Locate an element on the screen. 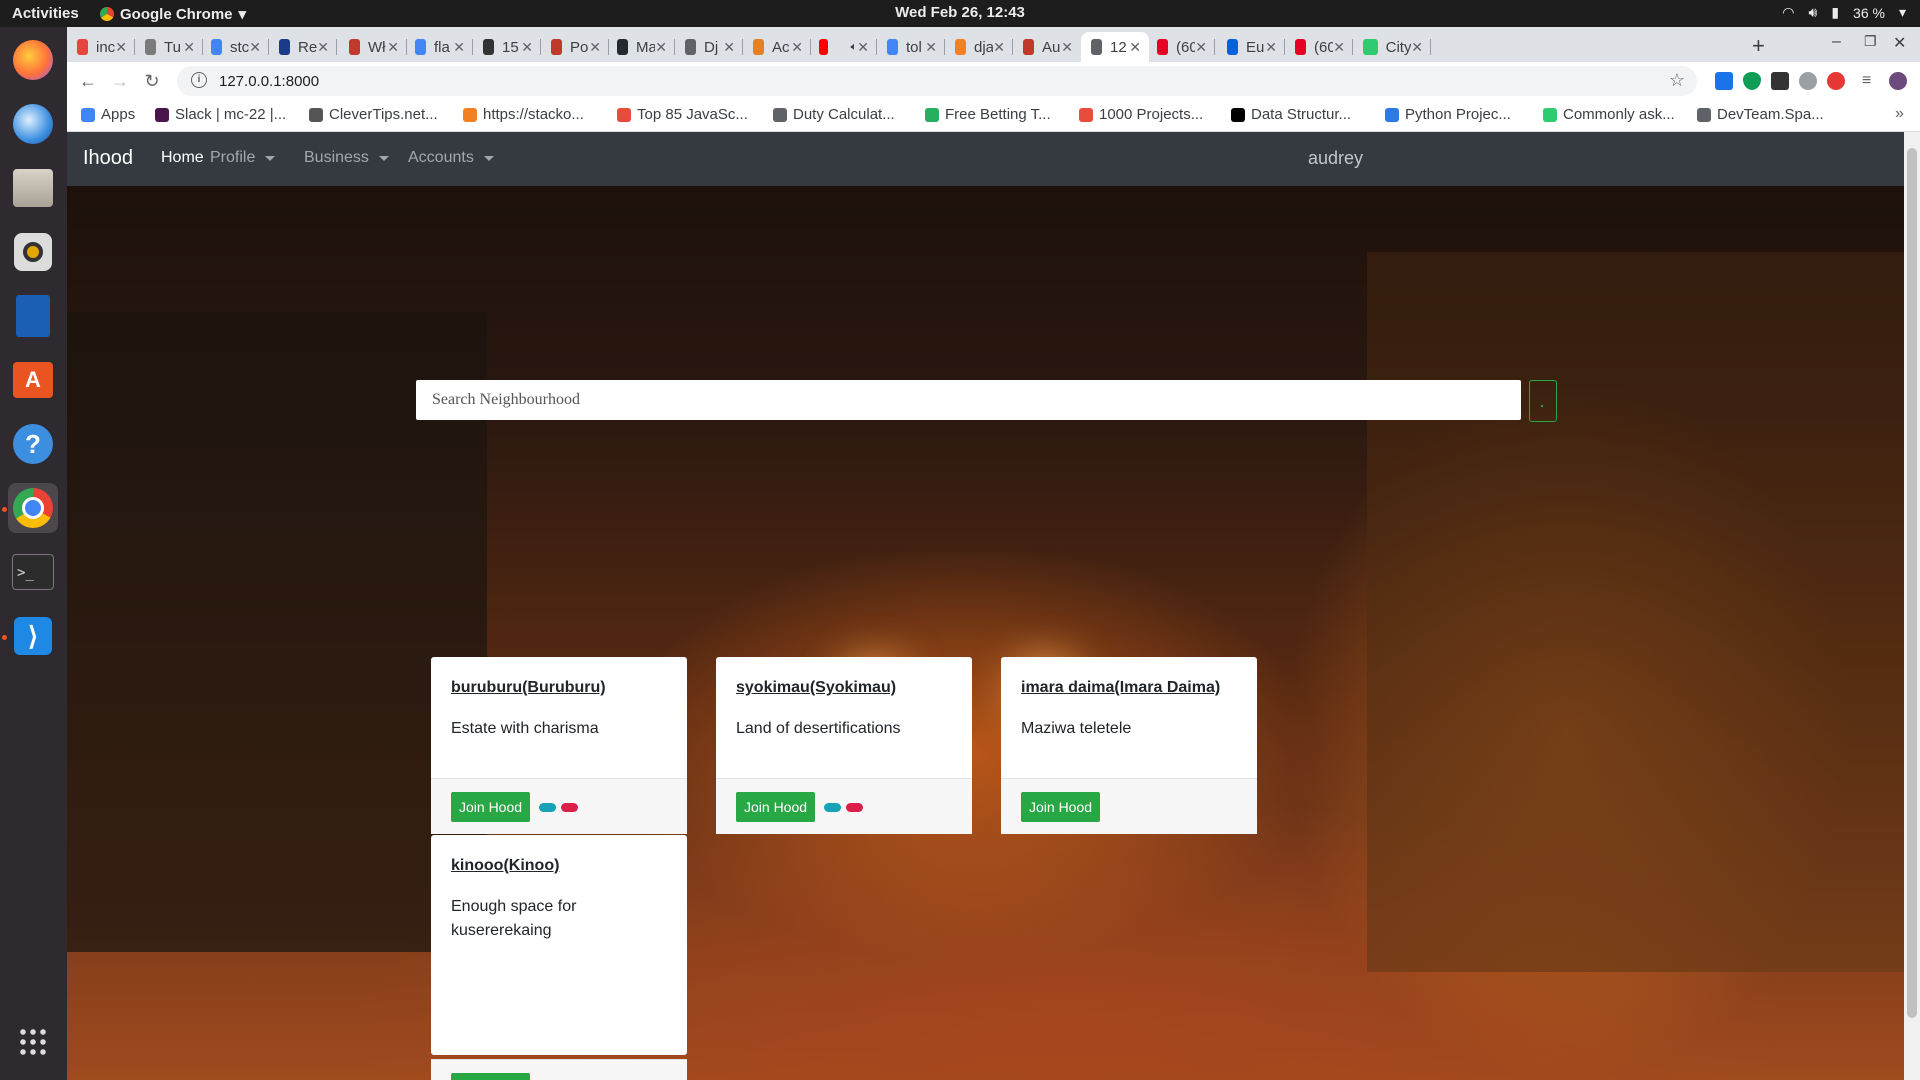 This screenshot has height=1080, width=1920. shield-extension-icon is located at coordinates (1752, 81).